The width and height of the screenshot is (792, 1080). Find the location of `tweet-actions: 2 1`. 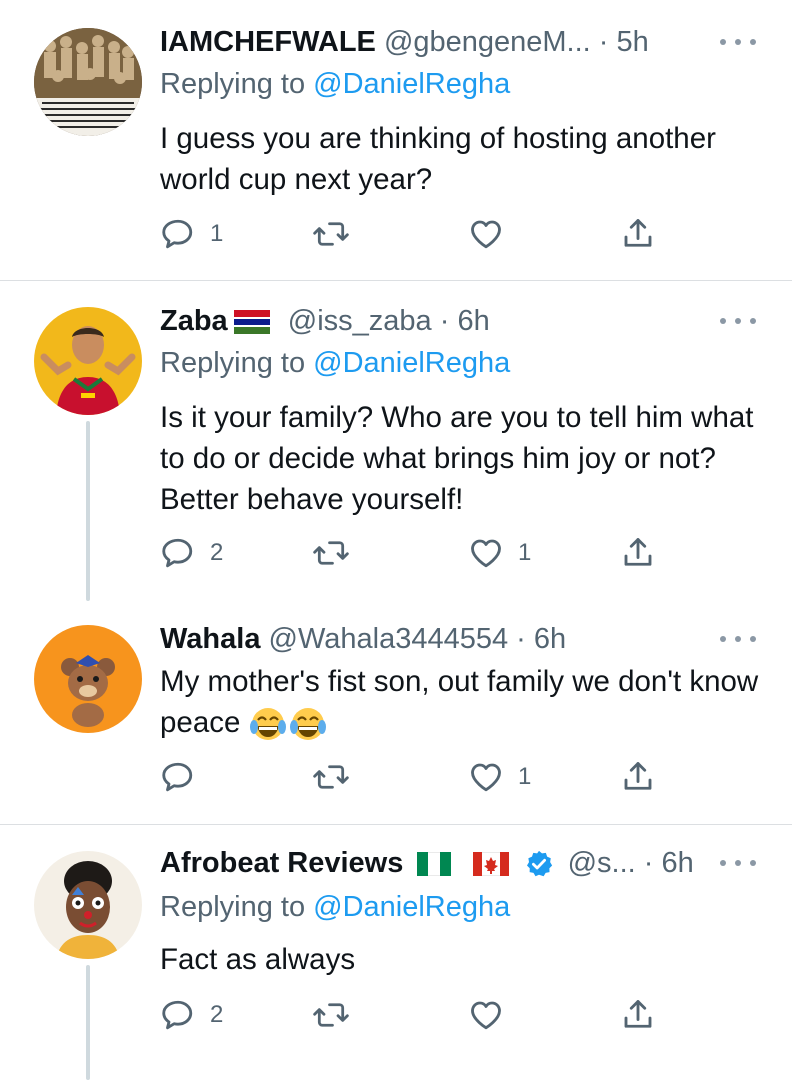

tweet-actions: 2 1 is located at coordinates (420, 553).